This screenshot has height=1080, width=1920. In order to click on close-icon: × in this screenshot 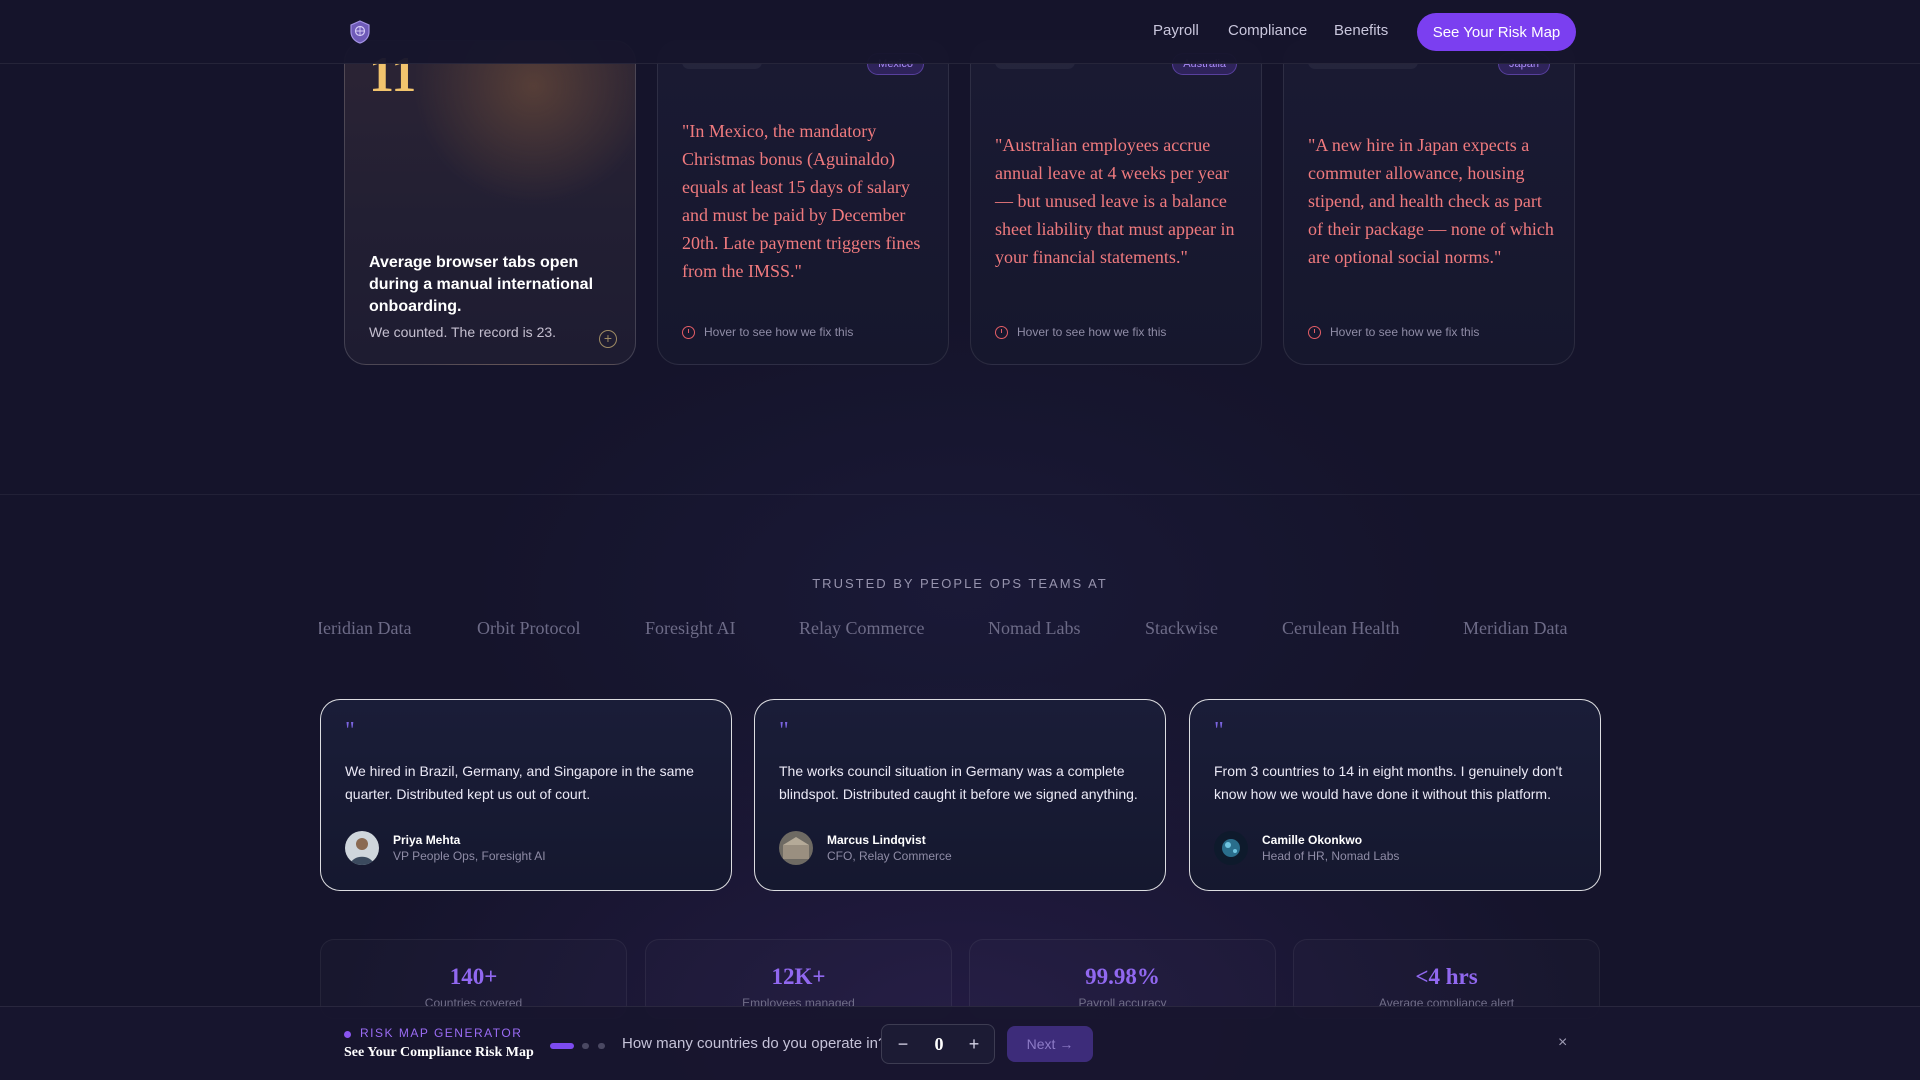, I will do `click(1562, 1043)`.